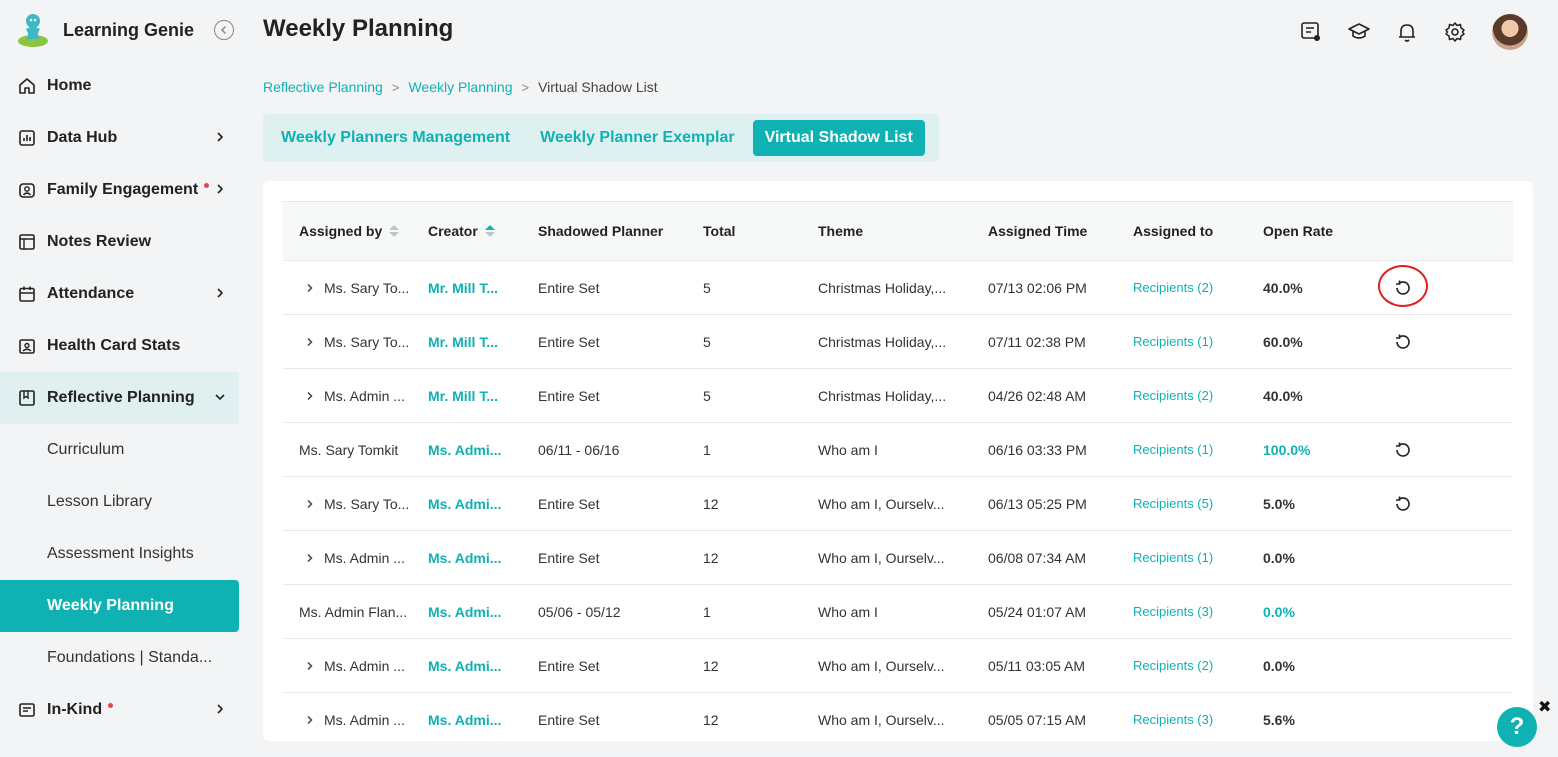  I want to click on assigned-time-cell: 05/05 07:15 AM, so click(1037, 719).